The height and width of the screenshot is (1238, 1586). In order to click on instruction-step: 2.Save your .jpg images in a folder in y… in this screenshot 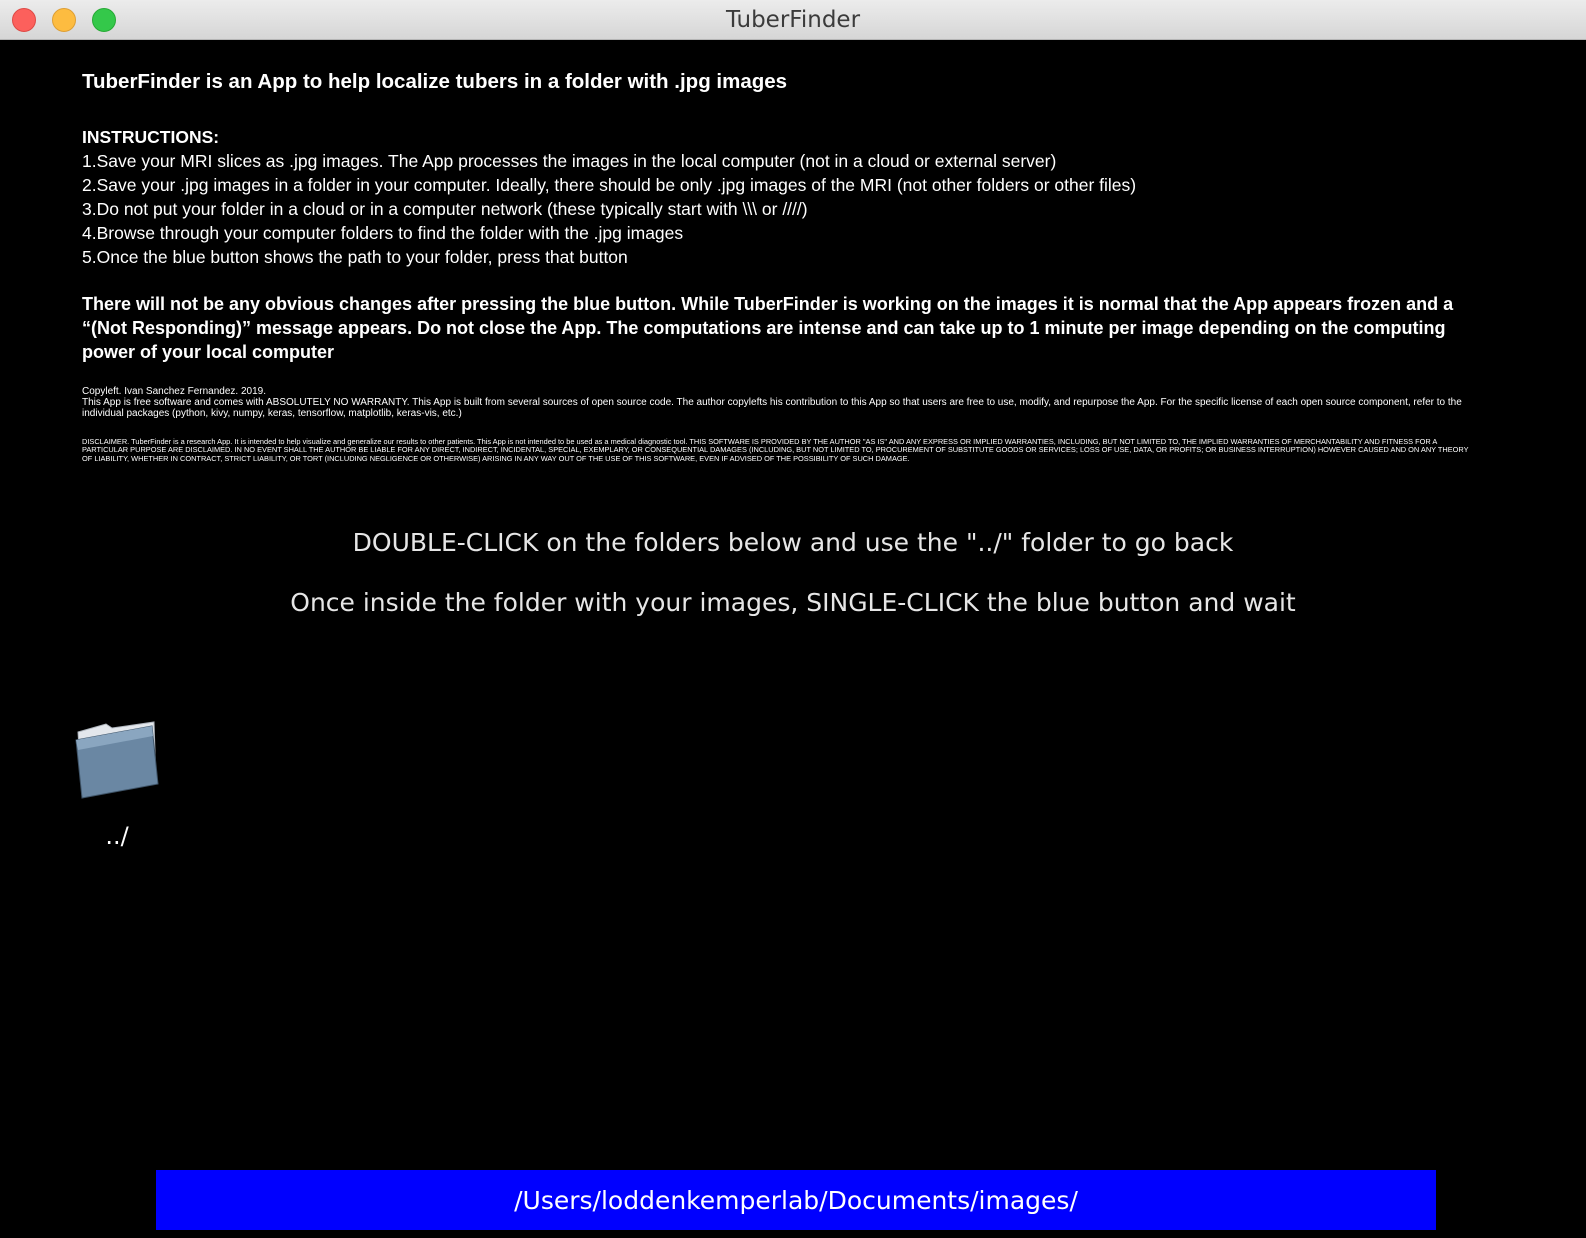, I will do `click(609, 185)`.